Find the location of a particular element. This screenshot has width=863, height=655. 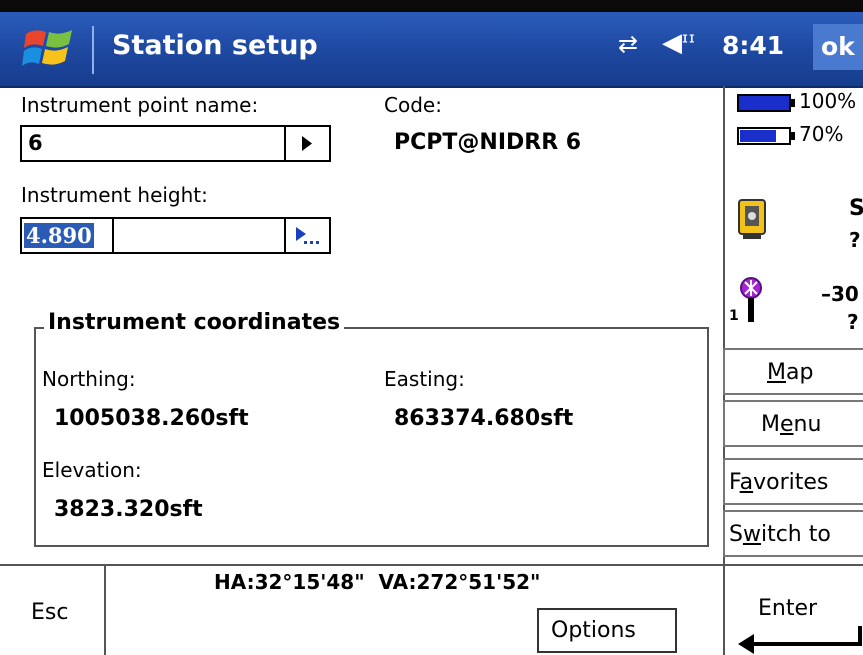

elevation-value: 3823.320sft is located at coordinates (128, 509).